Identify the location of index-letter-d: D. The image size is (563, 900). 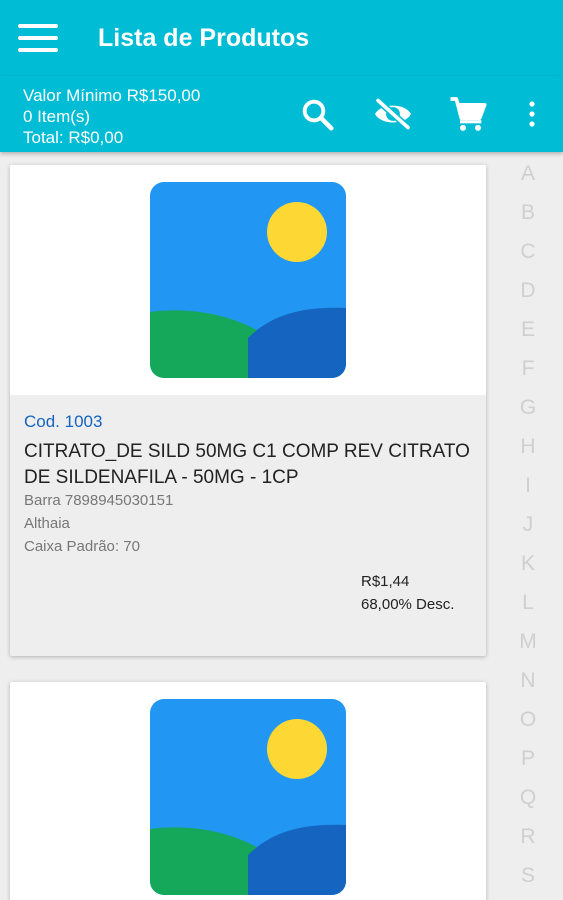
(528, 291).